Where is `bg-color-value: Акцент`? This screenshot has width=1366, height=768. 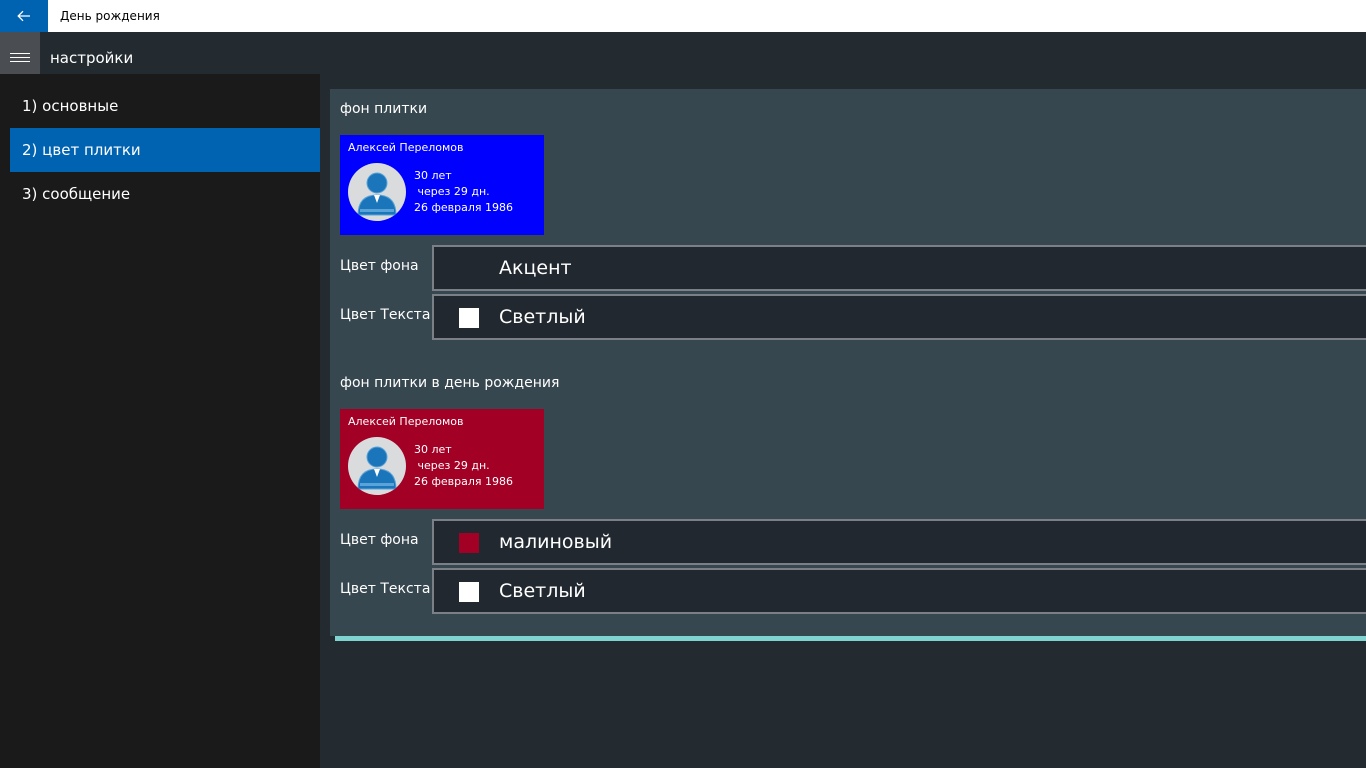 bg-color-value: Акцент is located at coordinates (535, 268).